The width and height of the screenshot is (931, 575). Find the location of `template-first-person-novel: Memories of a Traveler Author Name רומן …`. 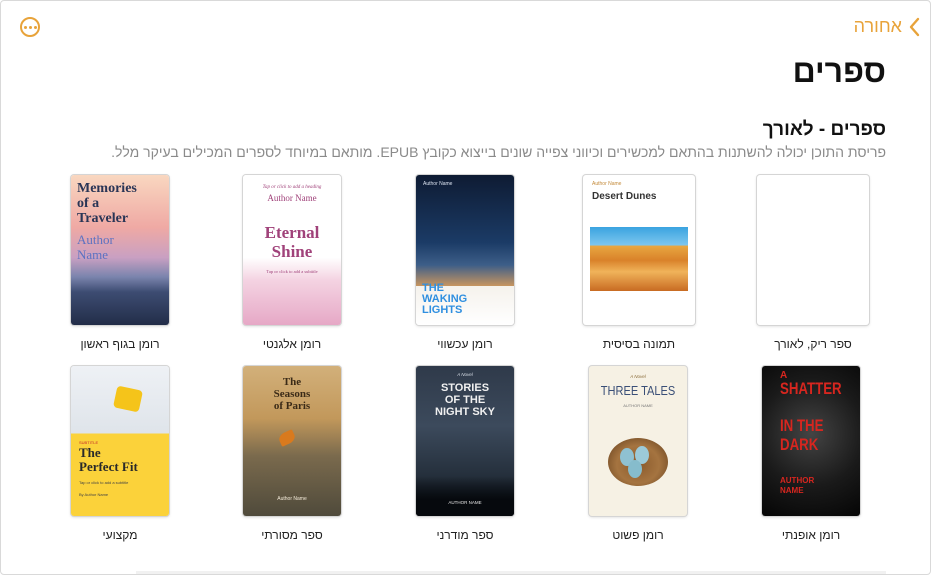

template-first-person-novel: Memories of a Traveler Author Name רומן … is located at coordinates (120, 263).